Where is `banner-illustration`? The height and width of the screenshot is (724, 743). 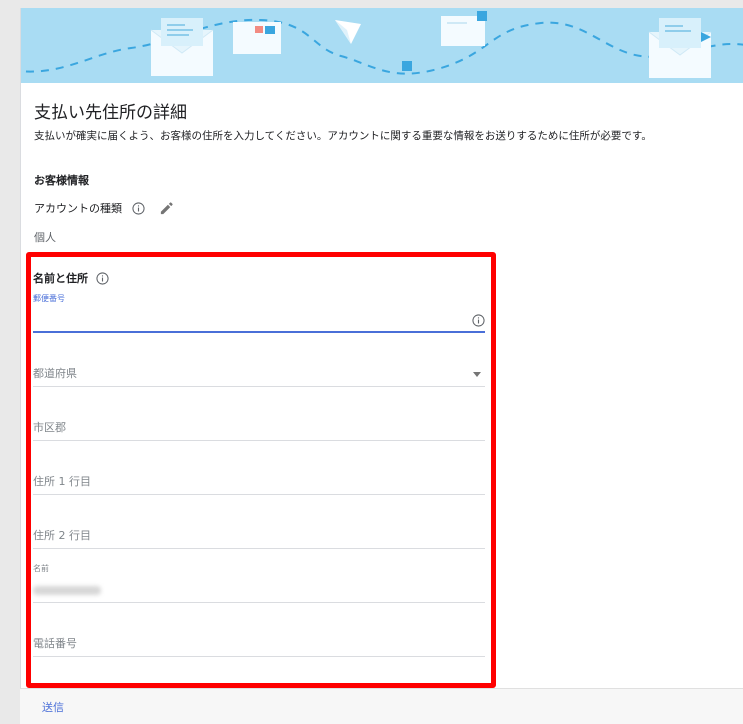
banner-illustration is located at coordinates (382, 44).